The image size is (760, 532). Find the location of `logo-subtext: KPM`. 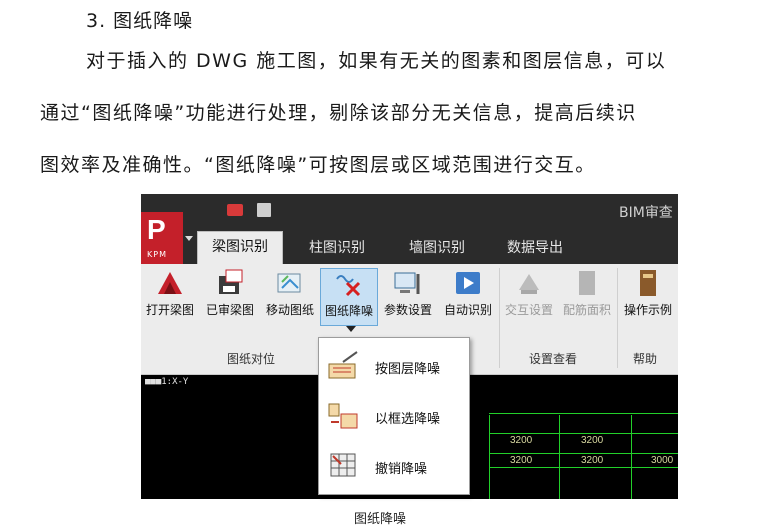

logo-subtext: KPM is located at coordinates (157, 254).